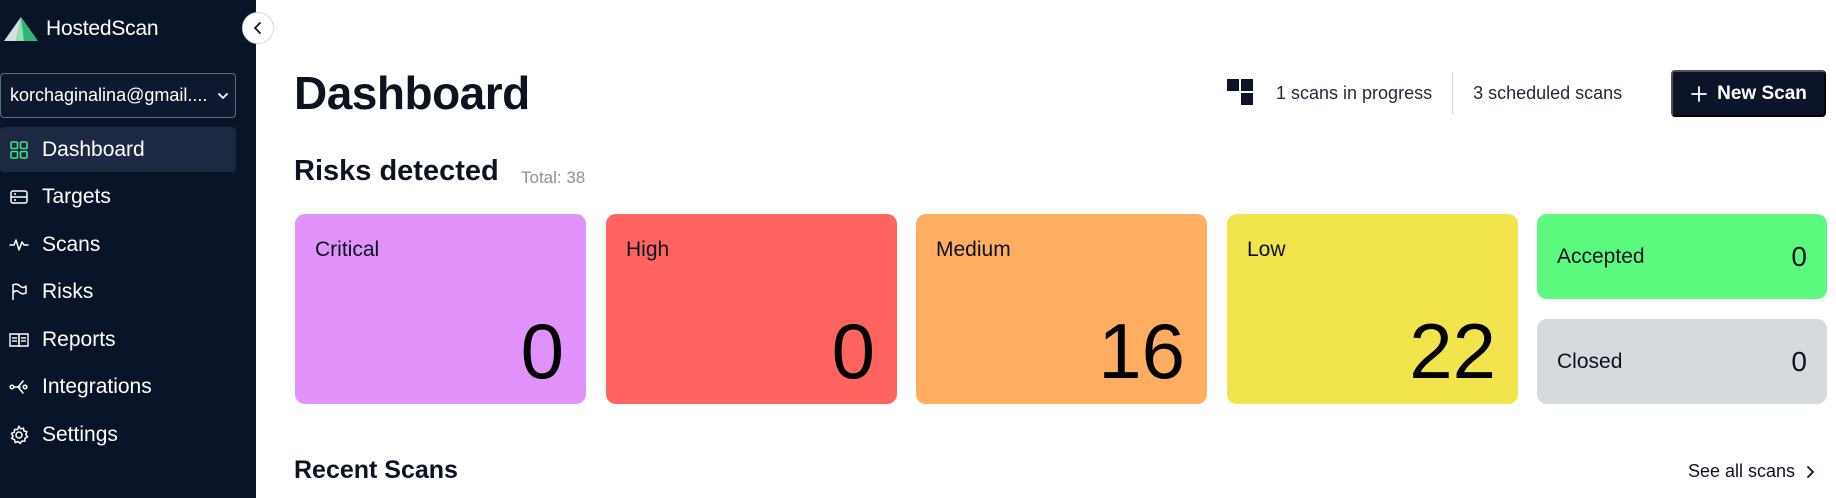 The height and width of the screenshot is (498, 1836). What do you see at coordinates (1354, 93) in the screenshot?
I see `scans-in-progress: 1 scans in progress` at bounding box center [1354, 93].